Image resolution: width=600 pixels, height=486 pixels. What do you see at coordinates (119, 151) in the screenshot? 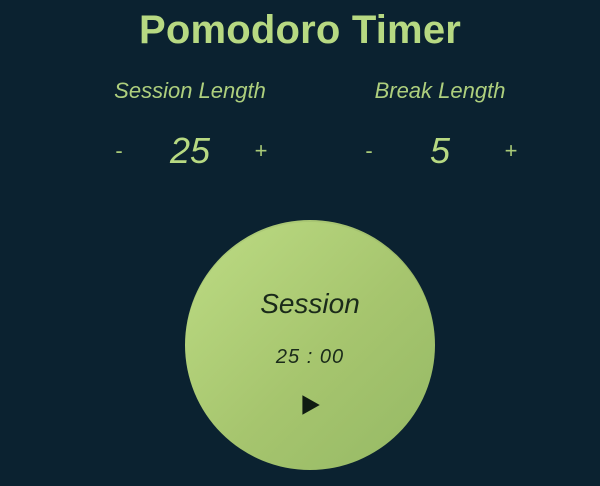
I see `session-decrement-button: -` at bounding box center [119, 151].